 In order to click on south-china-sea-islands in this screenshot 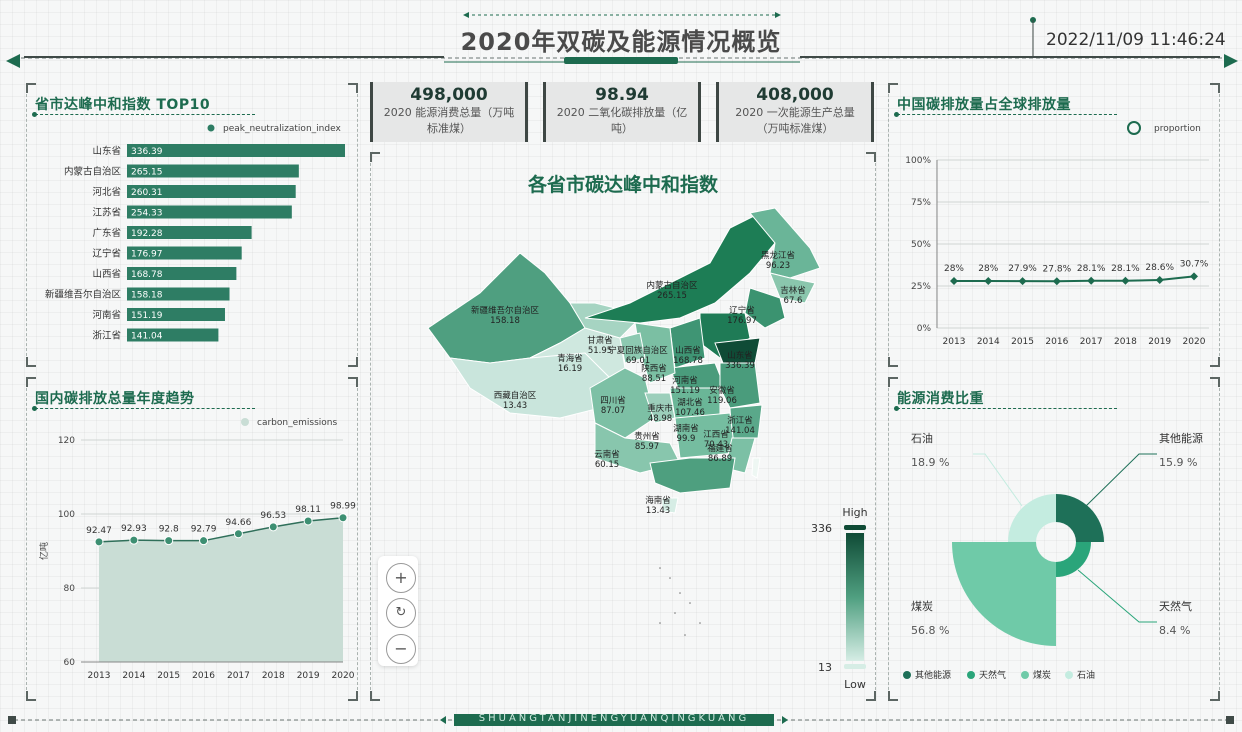, I will do `click(680, 601)`.